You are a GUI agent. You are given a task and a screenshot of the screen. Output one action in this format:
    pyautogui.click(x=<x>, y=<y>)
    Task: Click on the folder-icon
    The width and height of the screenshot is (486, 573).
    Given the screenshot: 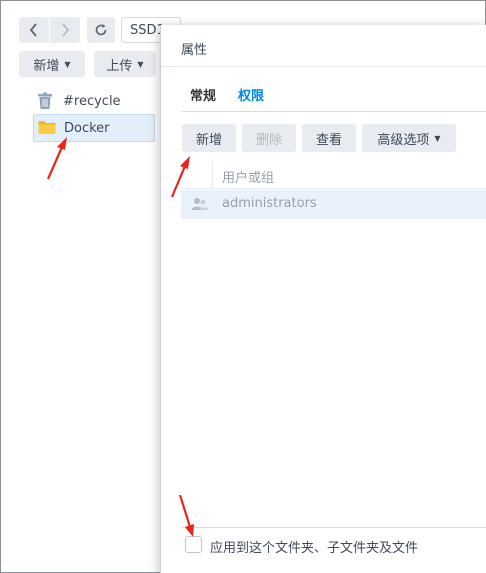 What is the action you would take?
    pyautogui.click(x=47, y=128)
    